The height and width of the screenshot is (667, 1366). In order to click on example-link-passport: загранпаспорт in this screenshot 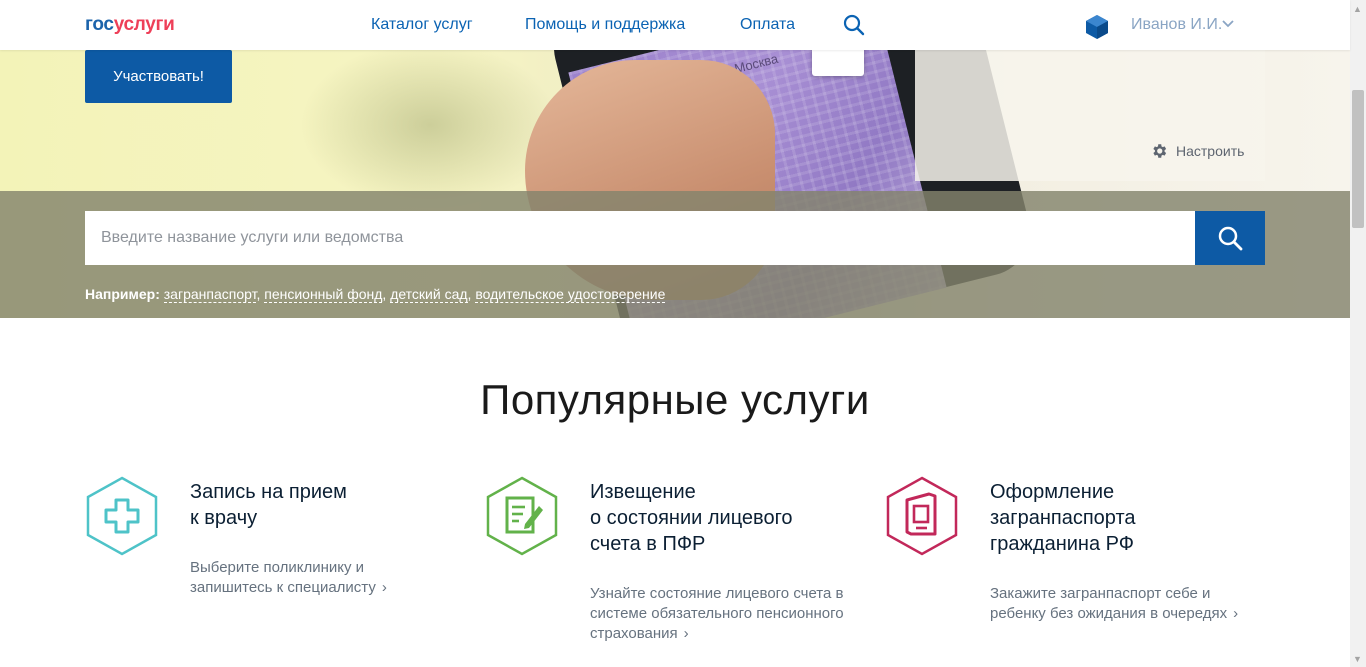, I will do `click(210, 294)`.